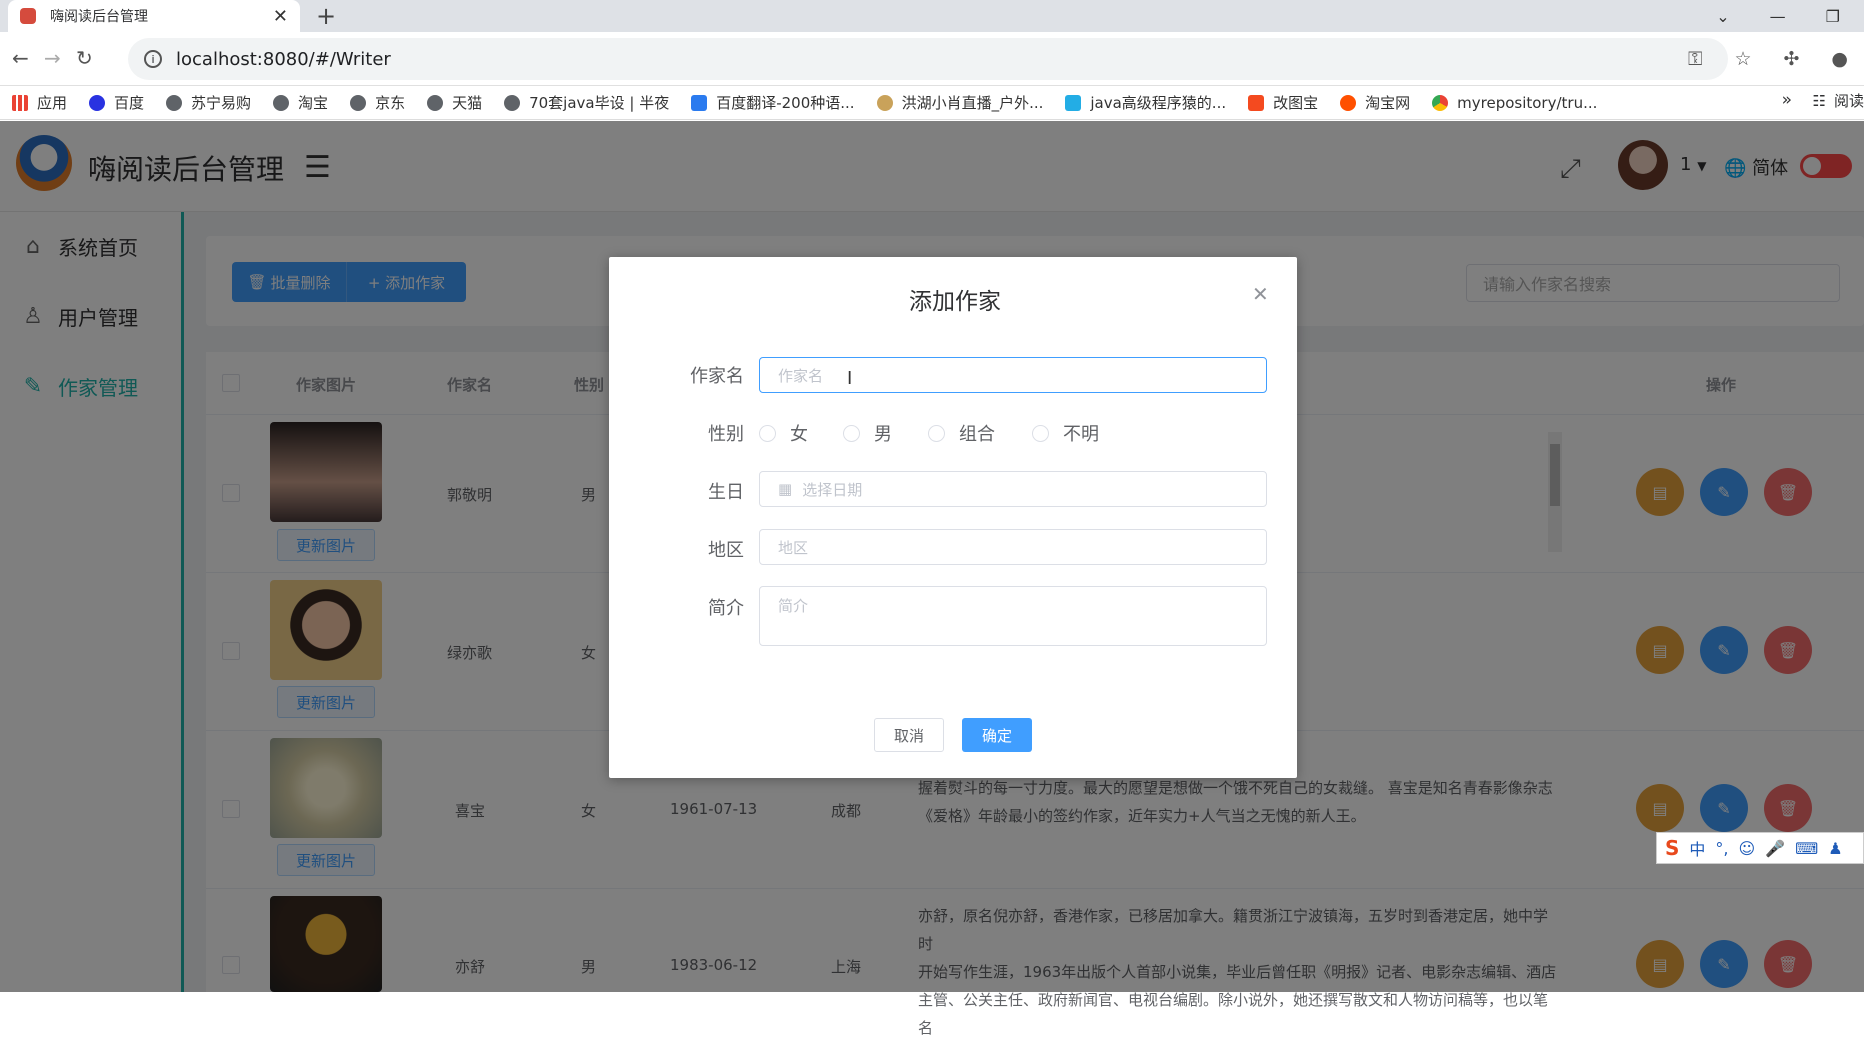  I want to click on skin-icon: ♟, so click(1835, 848).